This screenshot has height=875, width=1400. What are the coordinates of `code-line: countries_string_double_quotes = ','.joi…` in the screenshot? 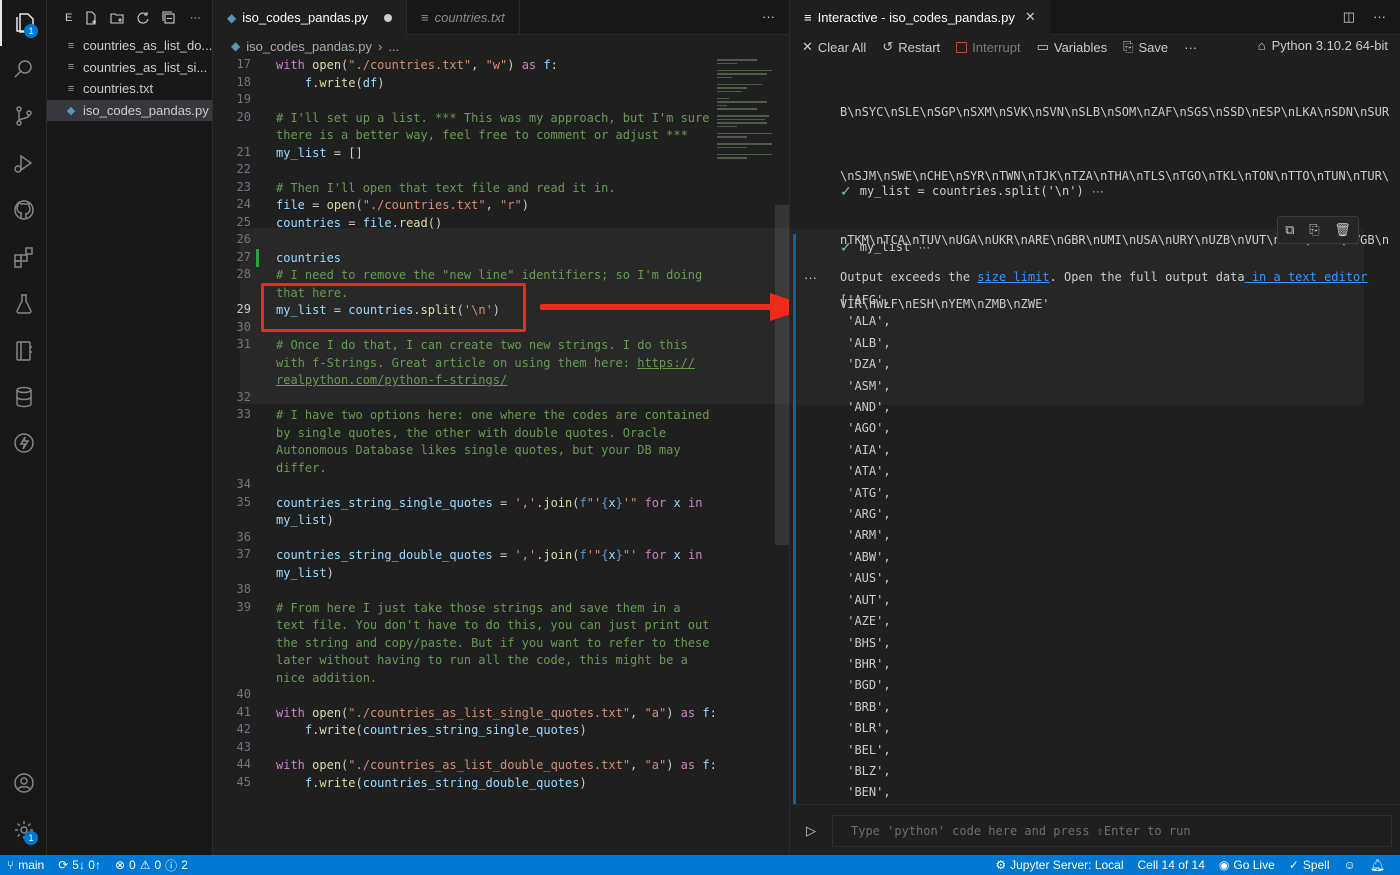 It's located at (496, 564).